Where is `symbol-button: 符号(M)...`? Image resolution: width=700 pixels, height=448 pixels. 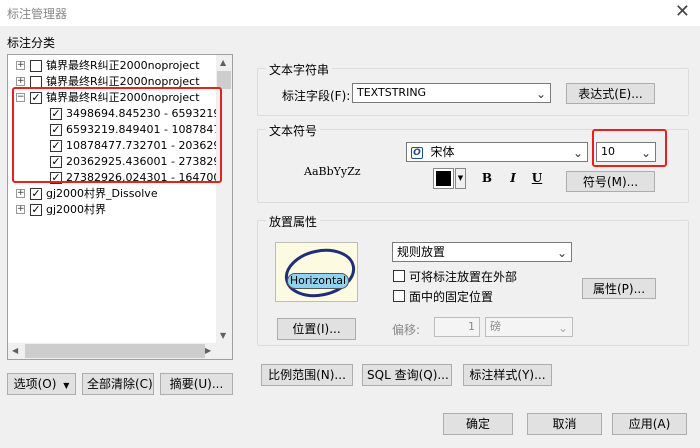
symbol-button: 符号(M)... is located at coordinates (610, 181).